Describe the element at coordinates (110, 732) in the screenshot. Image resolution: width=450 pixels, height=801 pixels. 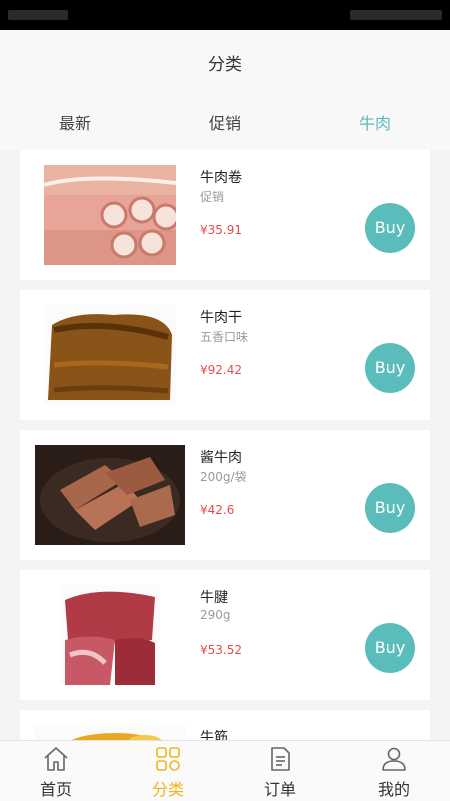
I see `product-image-beef-tendon` at that location.